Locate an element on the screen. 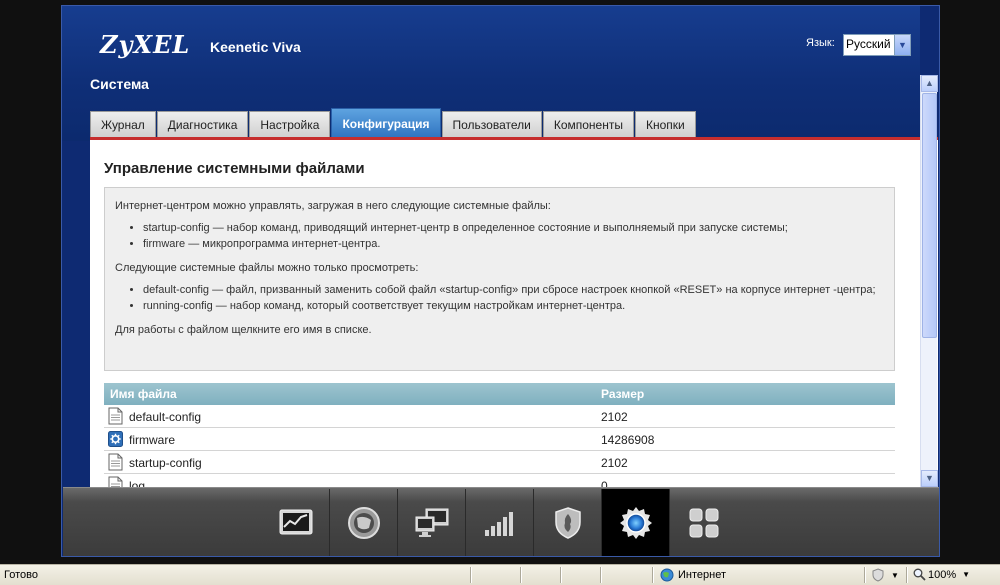  applications-grid-icon is located at coordinates (704, 523).